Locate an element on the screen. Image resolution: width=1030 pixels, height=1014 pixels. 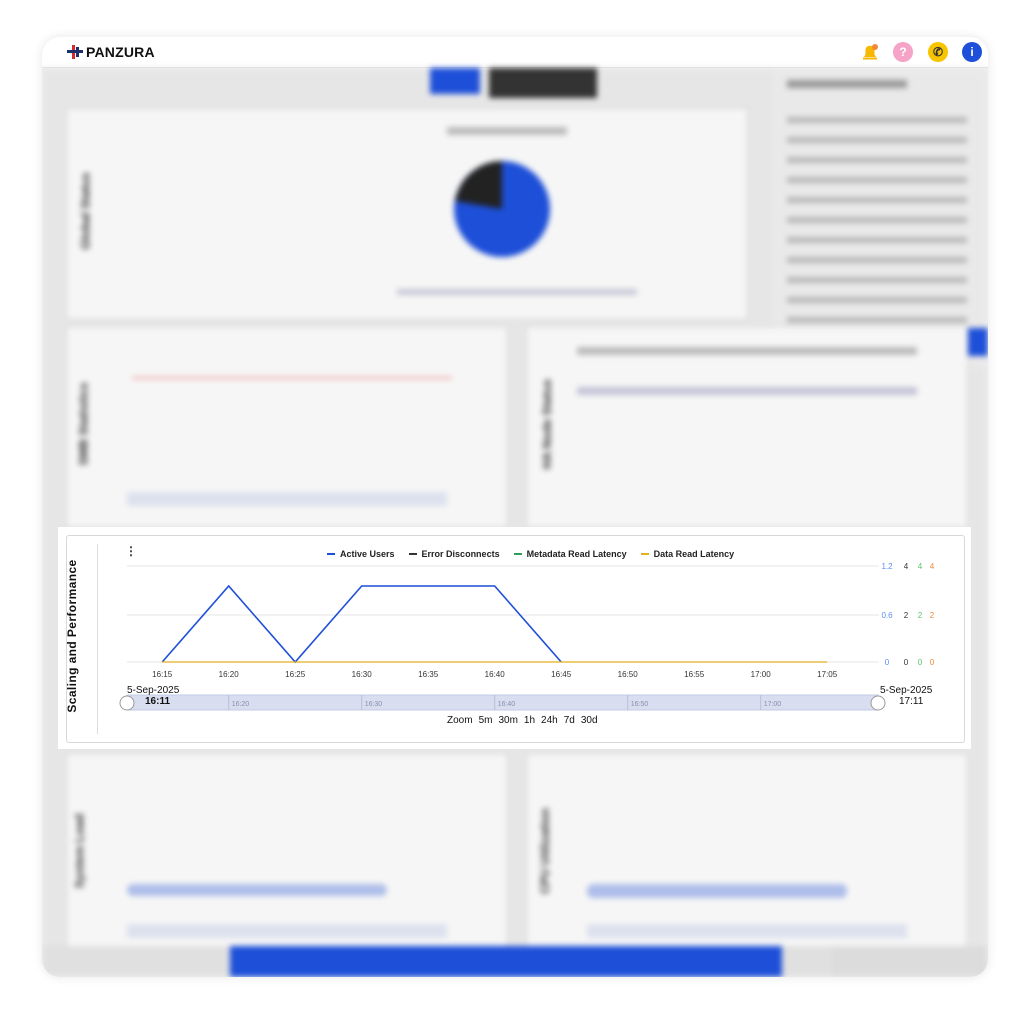
y-axis-tick-label: 1.2 is located at coordinates (887, 566).